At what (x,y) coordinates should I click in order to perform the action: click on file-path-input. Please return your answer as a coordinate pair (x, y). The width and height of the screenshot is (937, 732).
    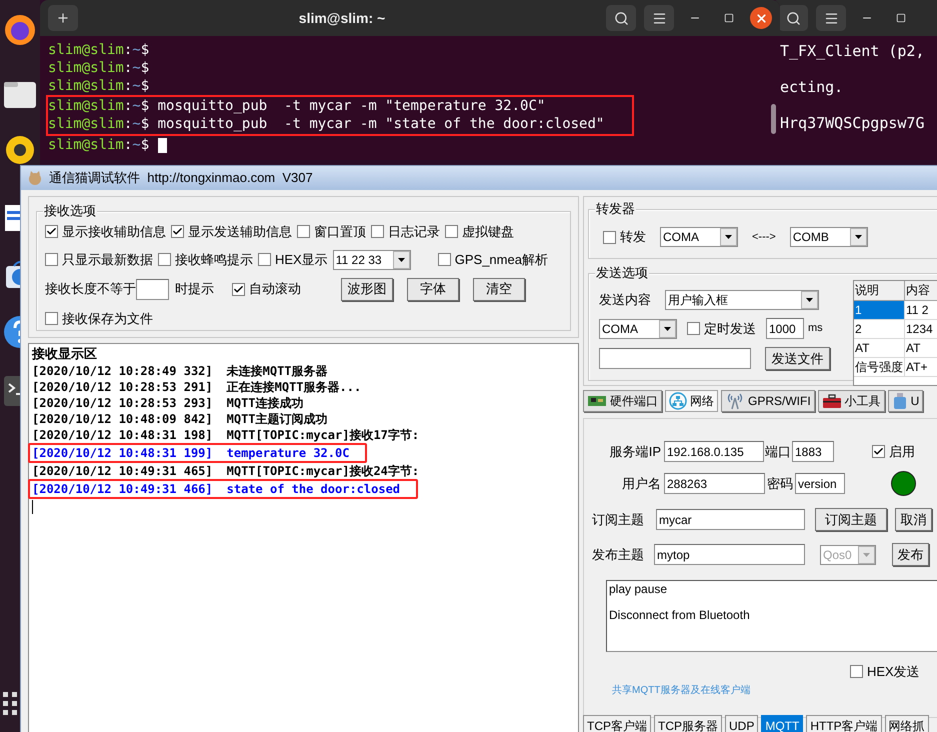
    Looking at the image, I should click on (675, 358).